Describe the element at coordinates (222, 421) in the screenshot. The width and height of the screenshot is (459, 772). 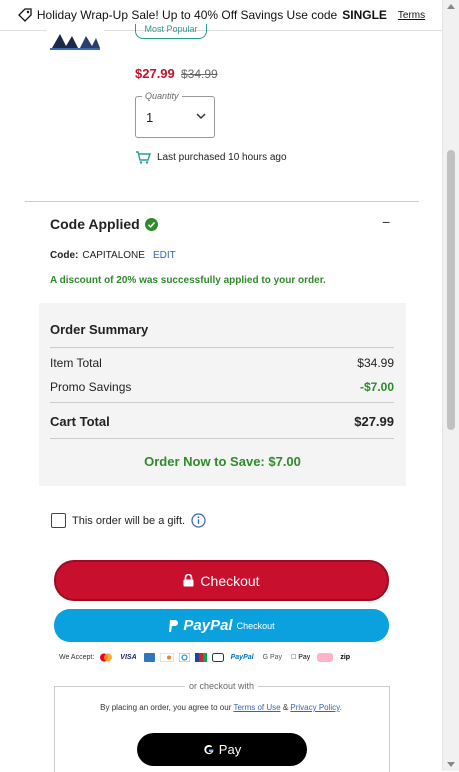
I see `cart-total-row: Cart Total $27.99` at that location.